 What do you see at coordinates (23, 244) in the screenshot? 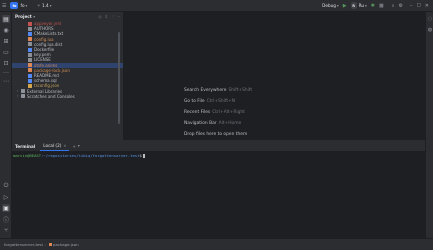
I see `breadcrumb-project: forgottenserver-test` at bounding box center [23, 244].